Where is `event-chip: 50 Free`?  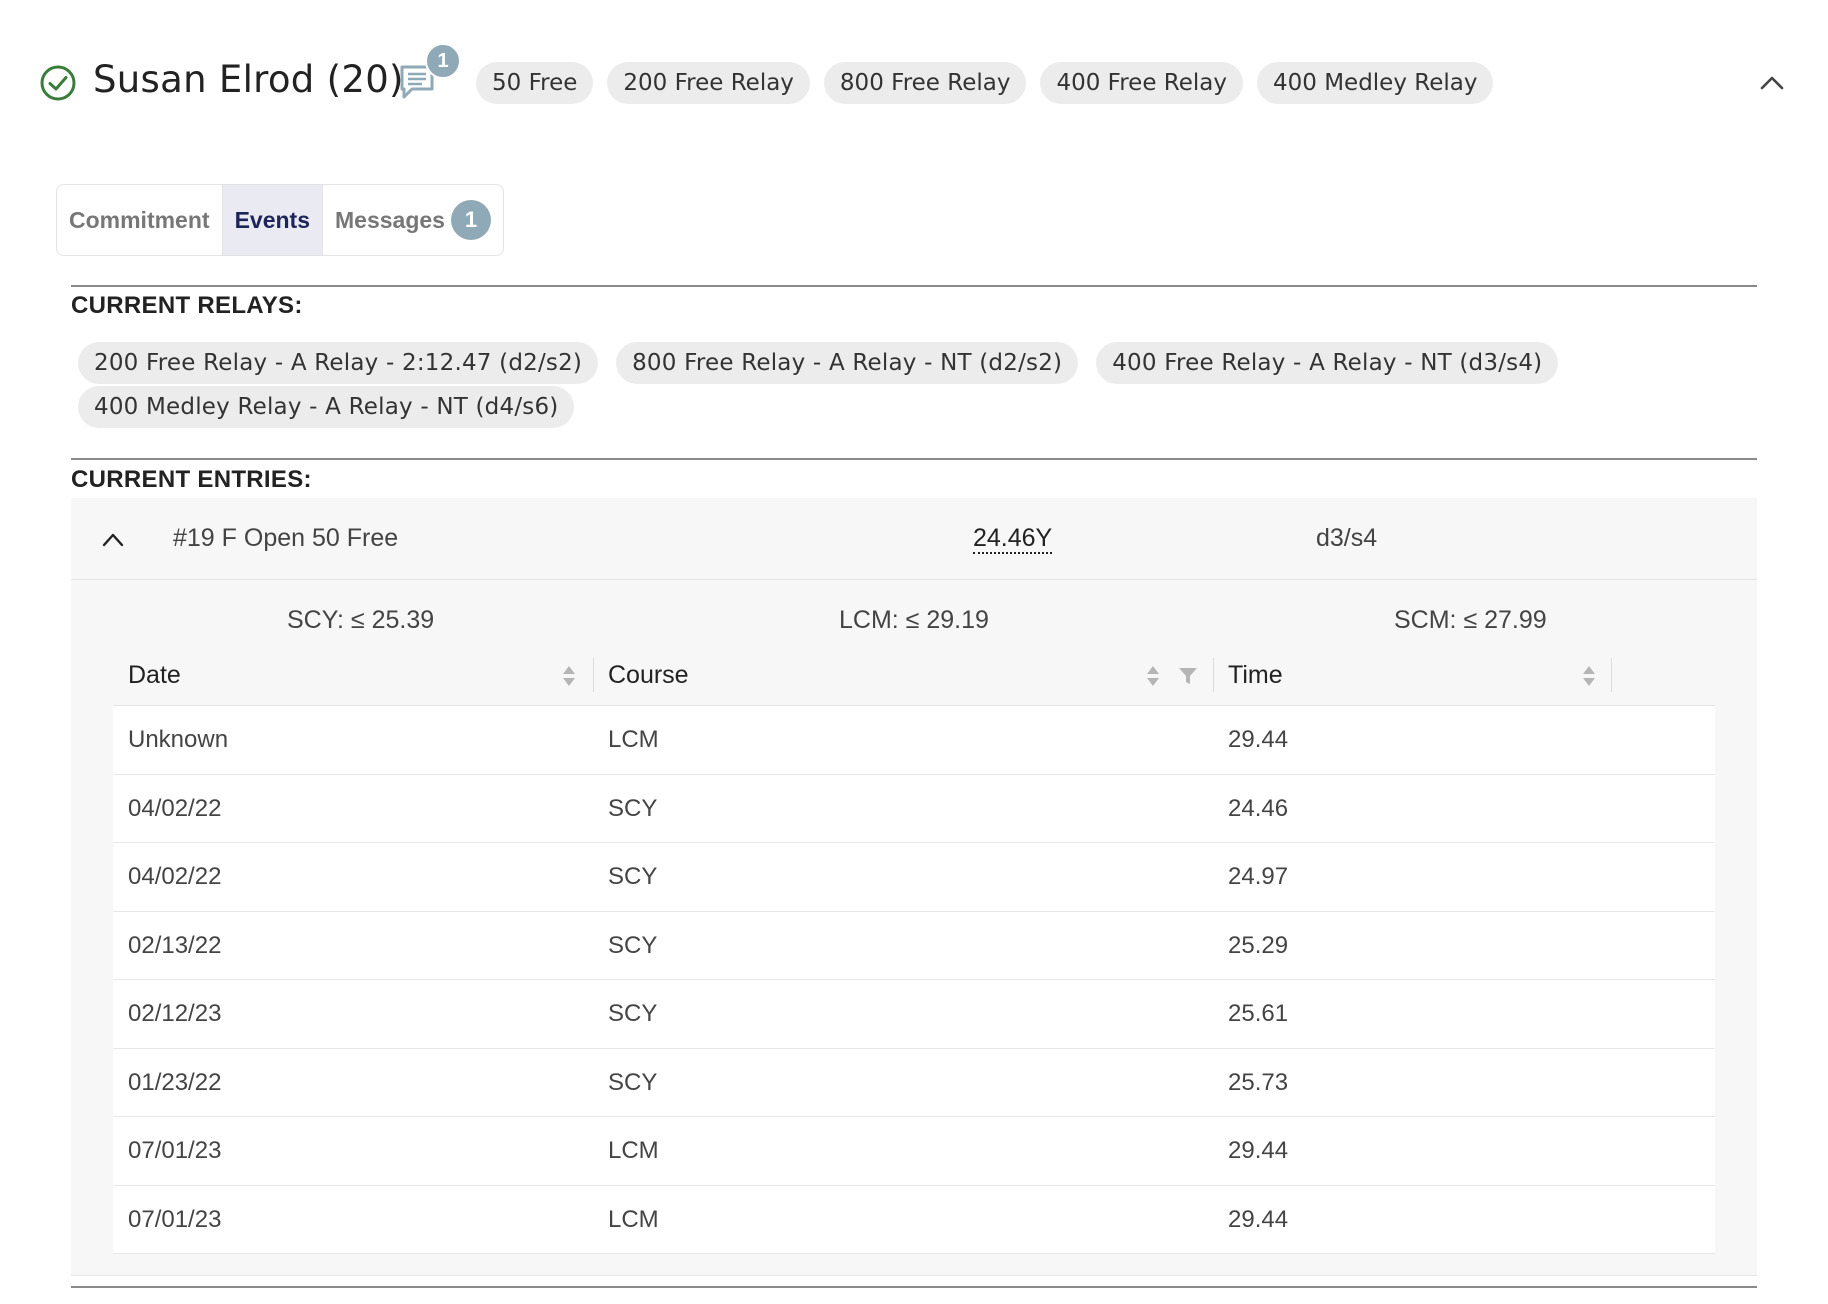
event-chip: 50 Free is located at coordinates (535, 83).